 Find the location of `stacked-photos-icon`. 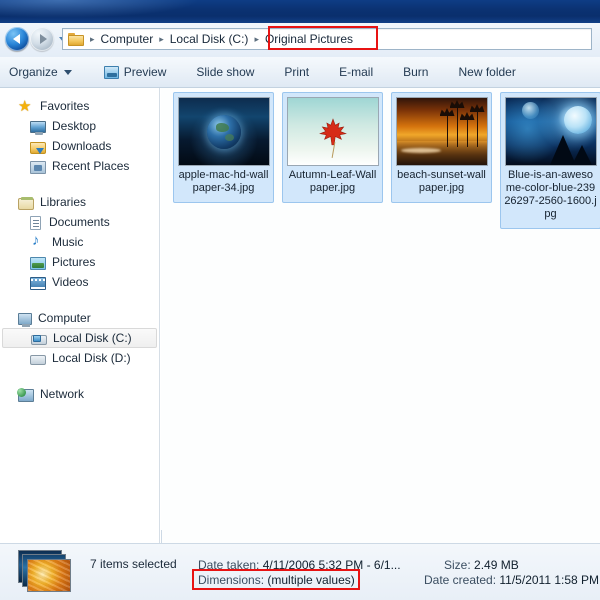

stacked-photos-icon is located at coordinates (46, 571).